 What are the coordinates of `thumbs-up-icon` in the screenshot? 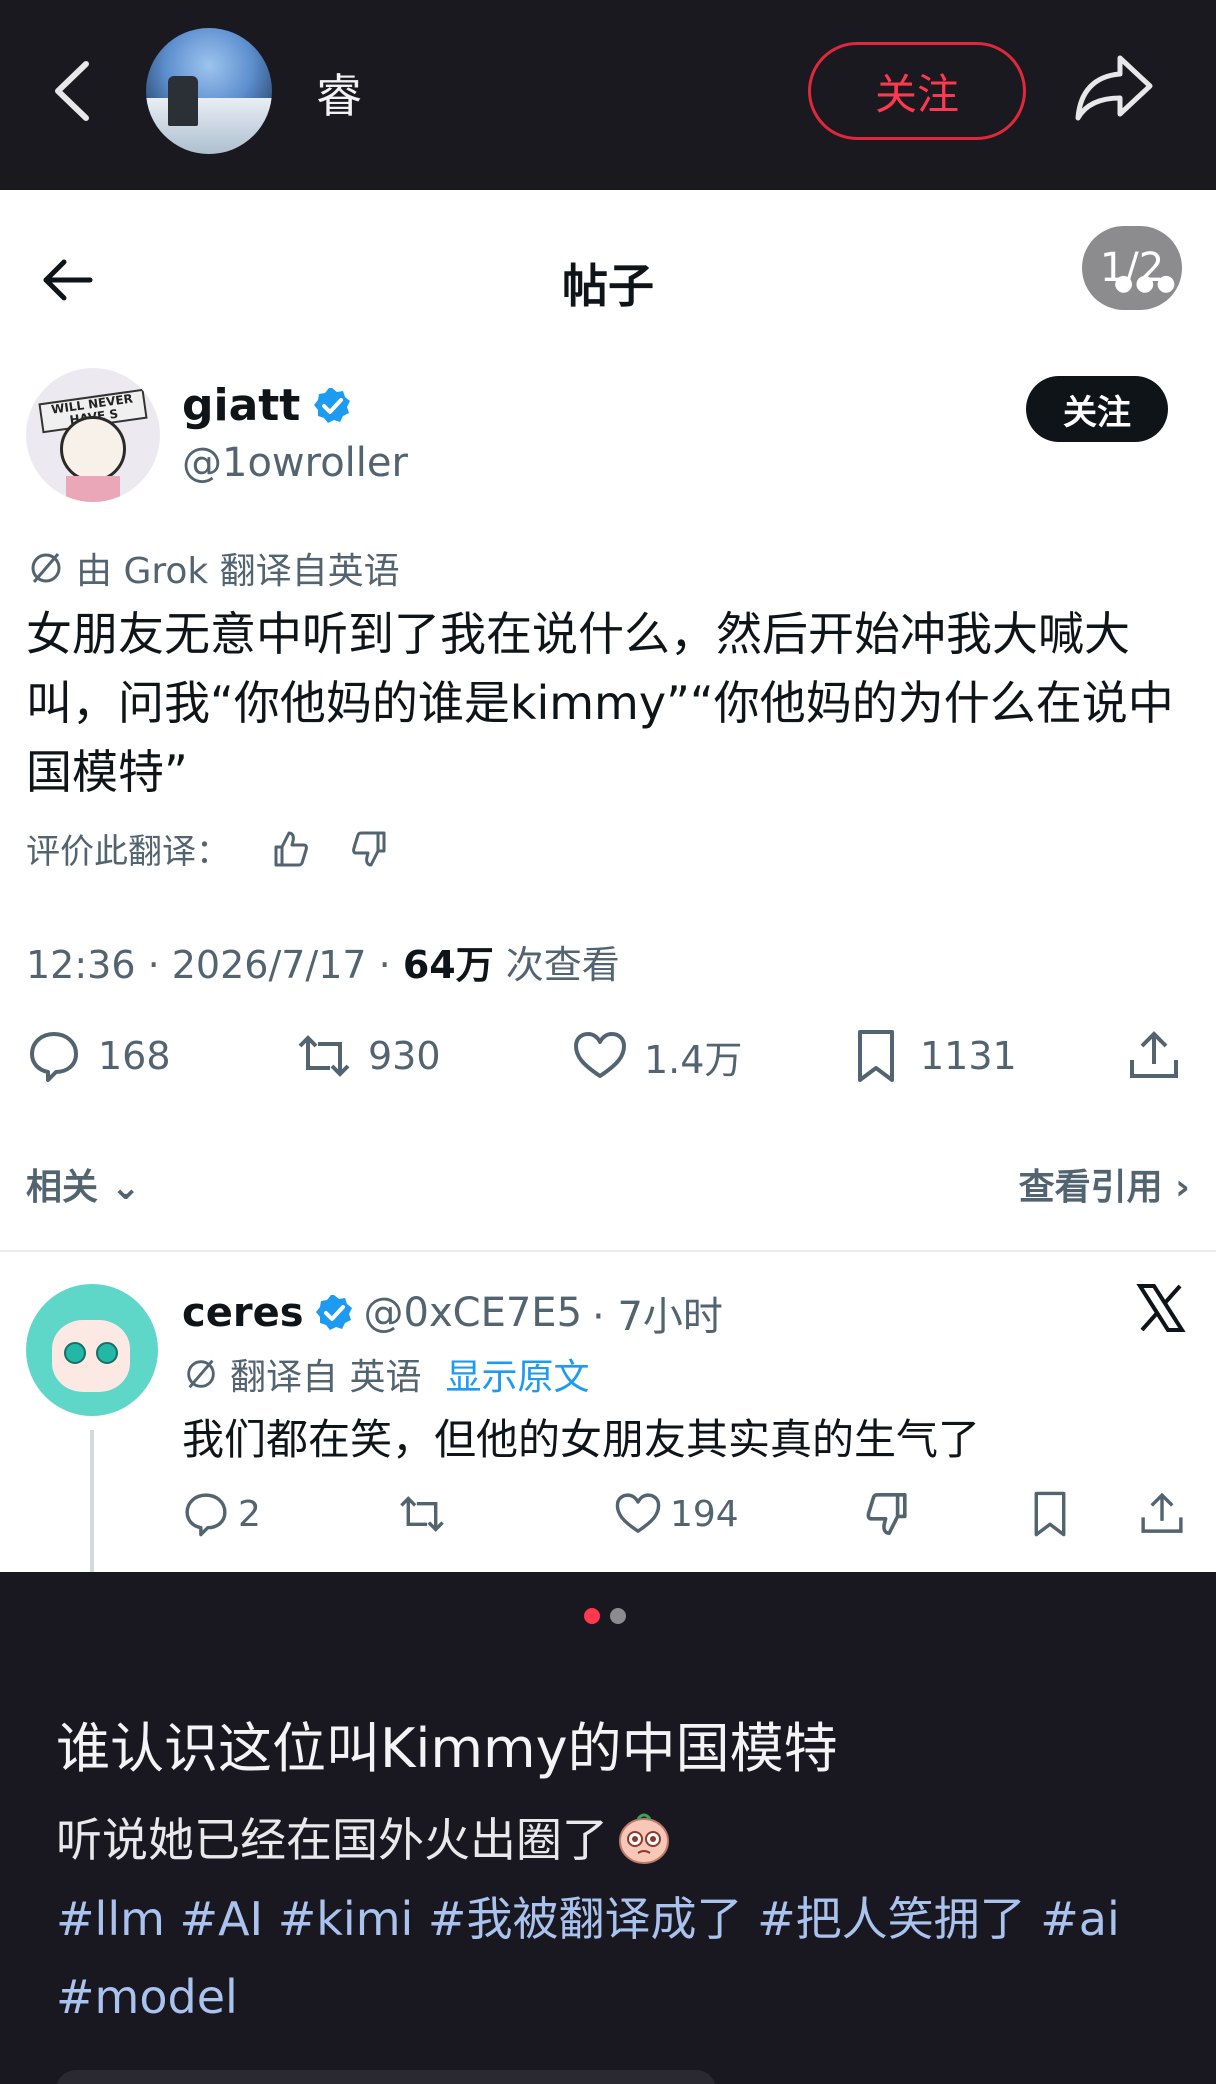 It's located at (291, 848).